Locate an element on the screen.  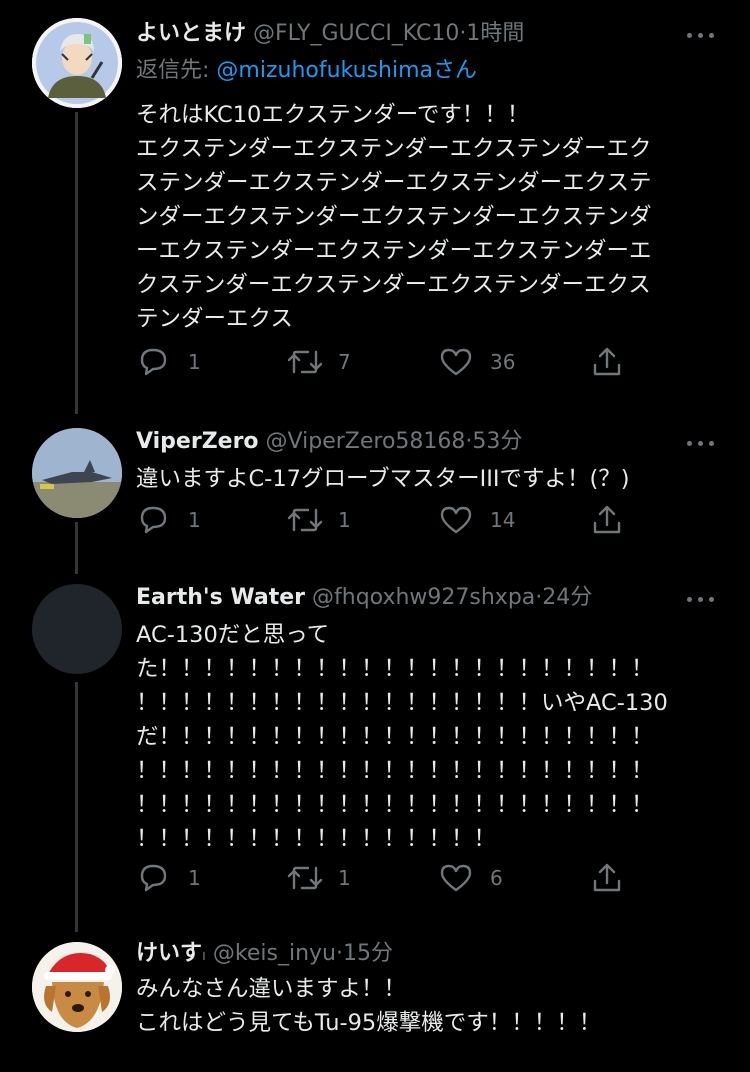
tweet-text-line: ！！！！！！！！！！！！！！！！！！いやAC-130 is located at coordinates (402, 703).